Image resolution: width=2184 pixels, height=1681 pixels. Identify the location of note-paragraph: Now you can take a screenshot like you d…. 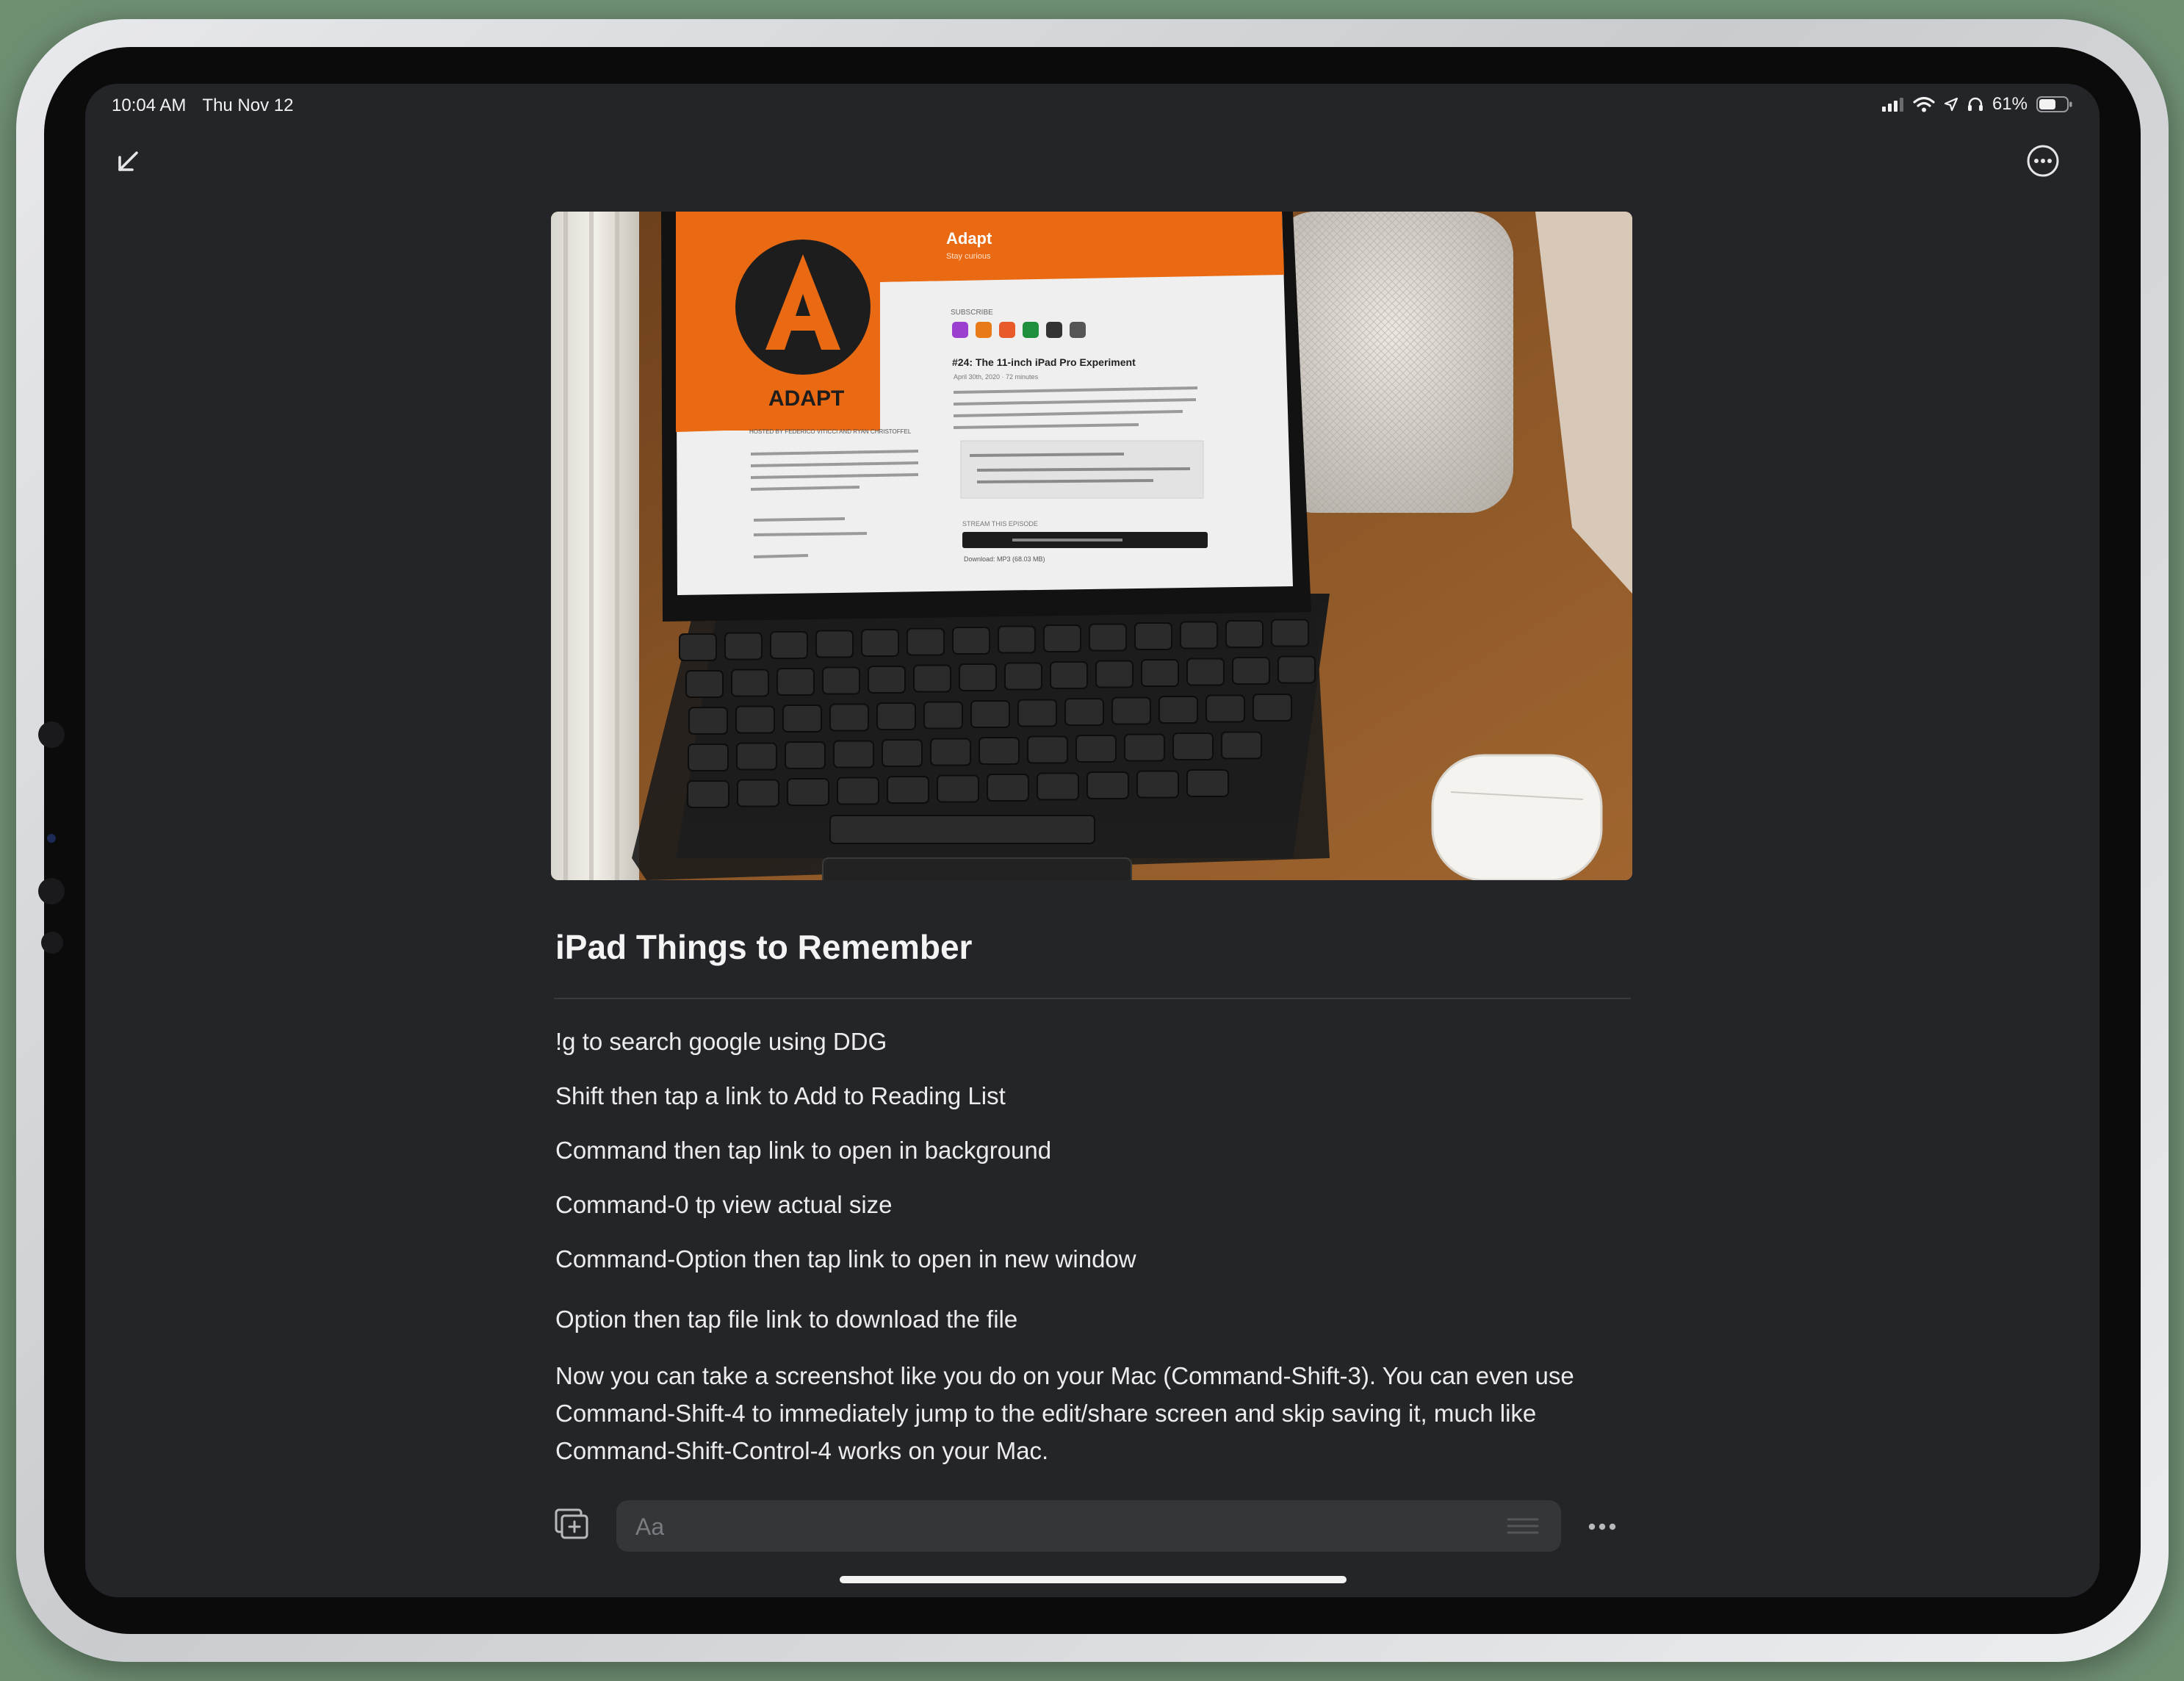
(1077, 1413).